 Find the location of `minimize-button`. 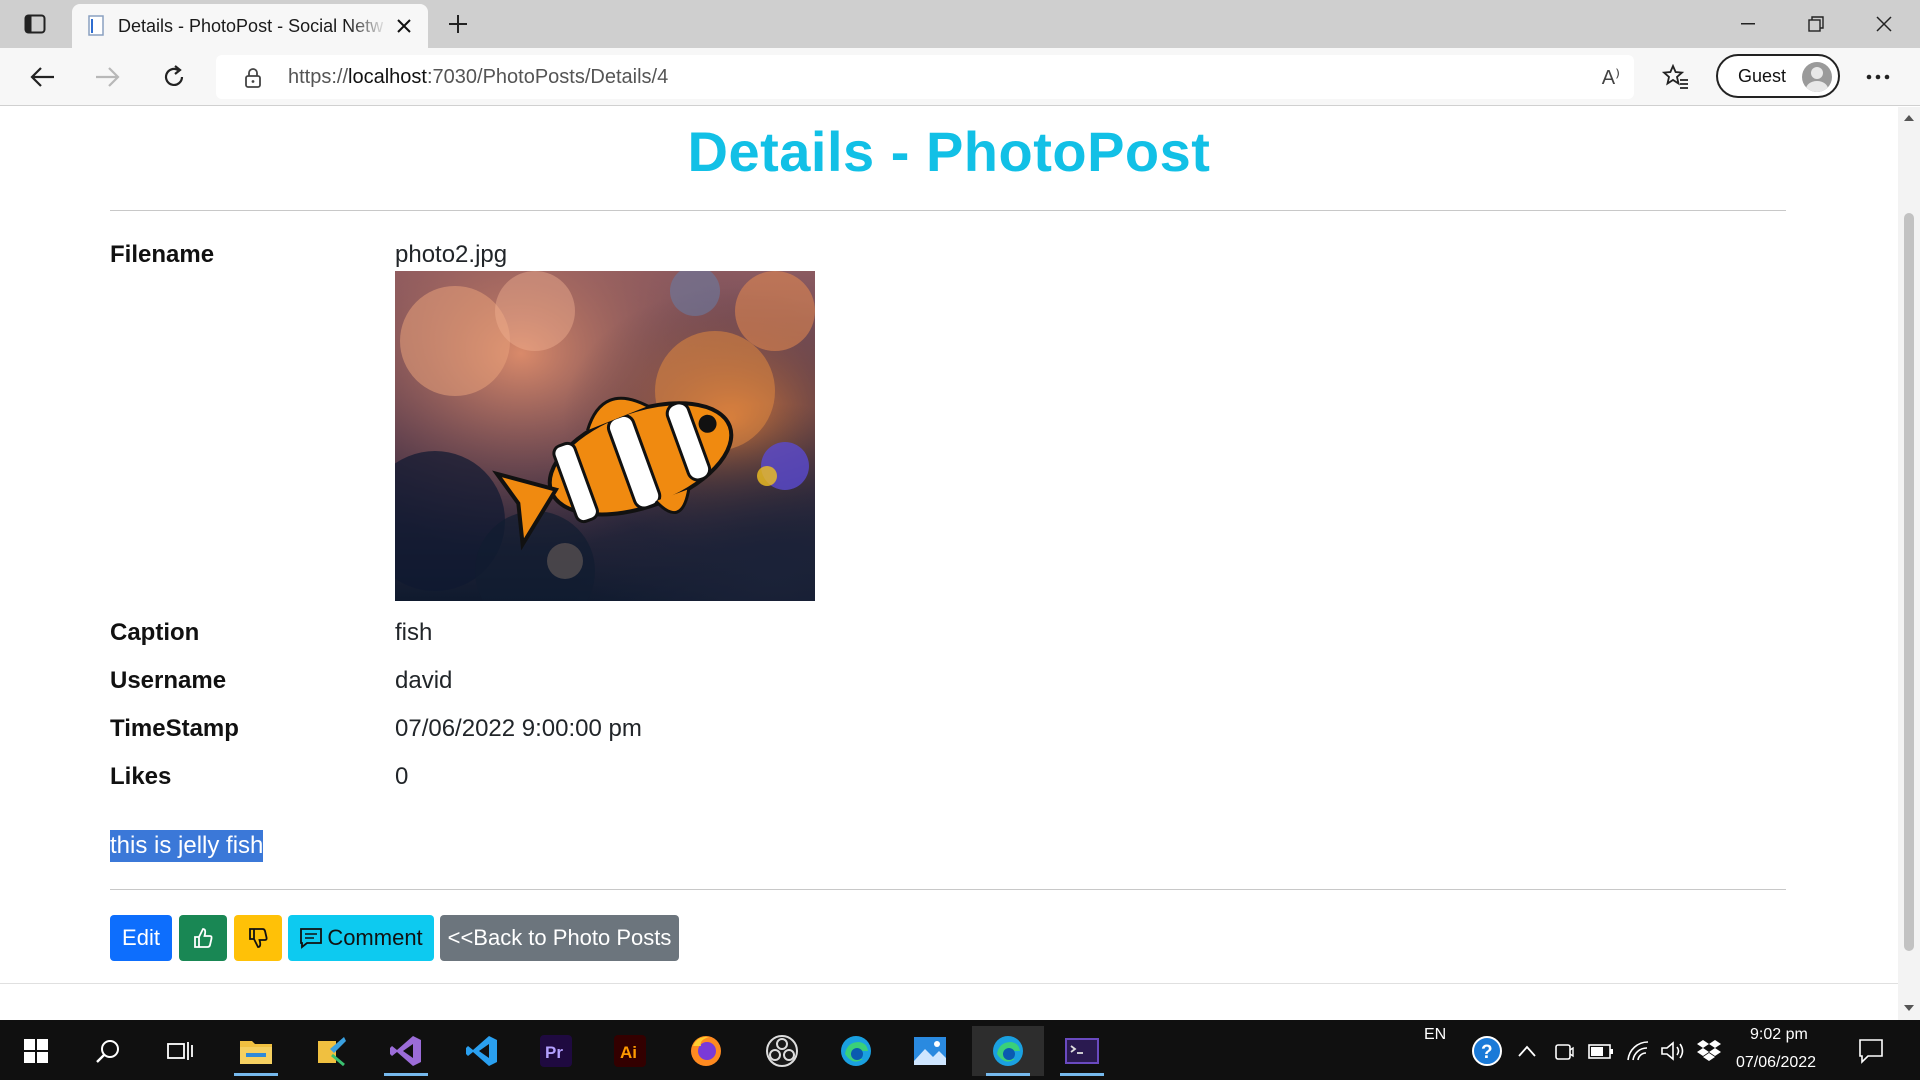

minimize-button is located at coordinates (1748, 24).